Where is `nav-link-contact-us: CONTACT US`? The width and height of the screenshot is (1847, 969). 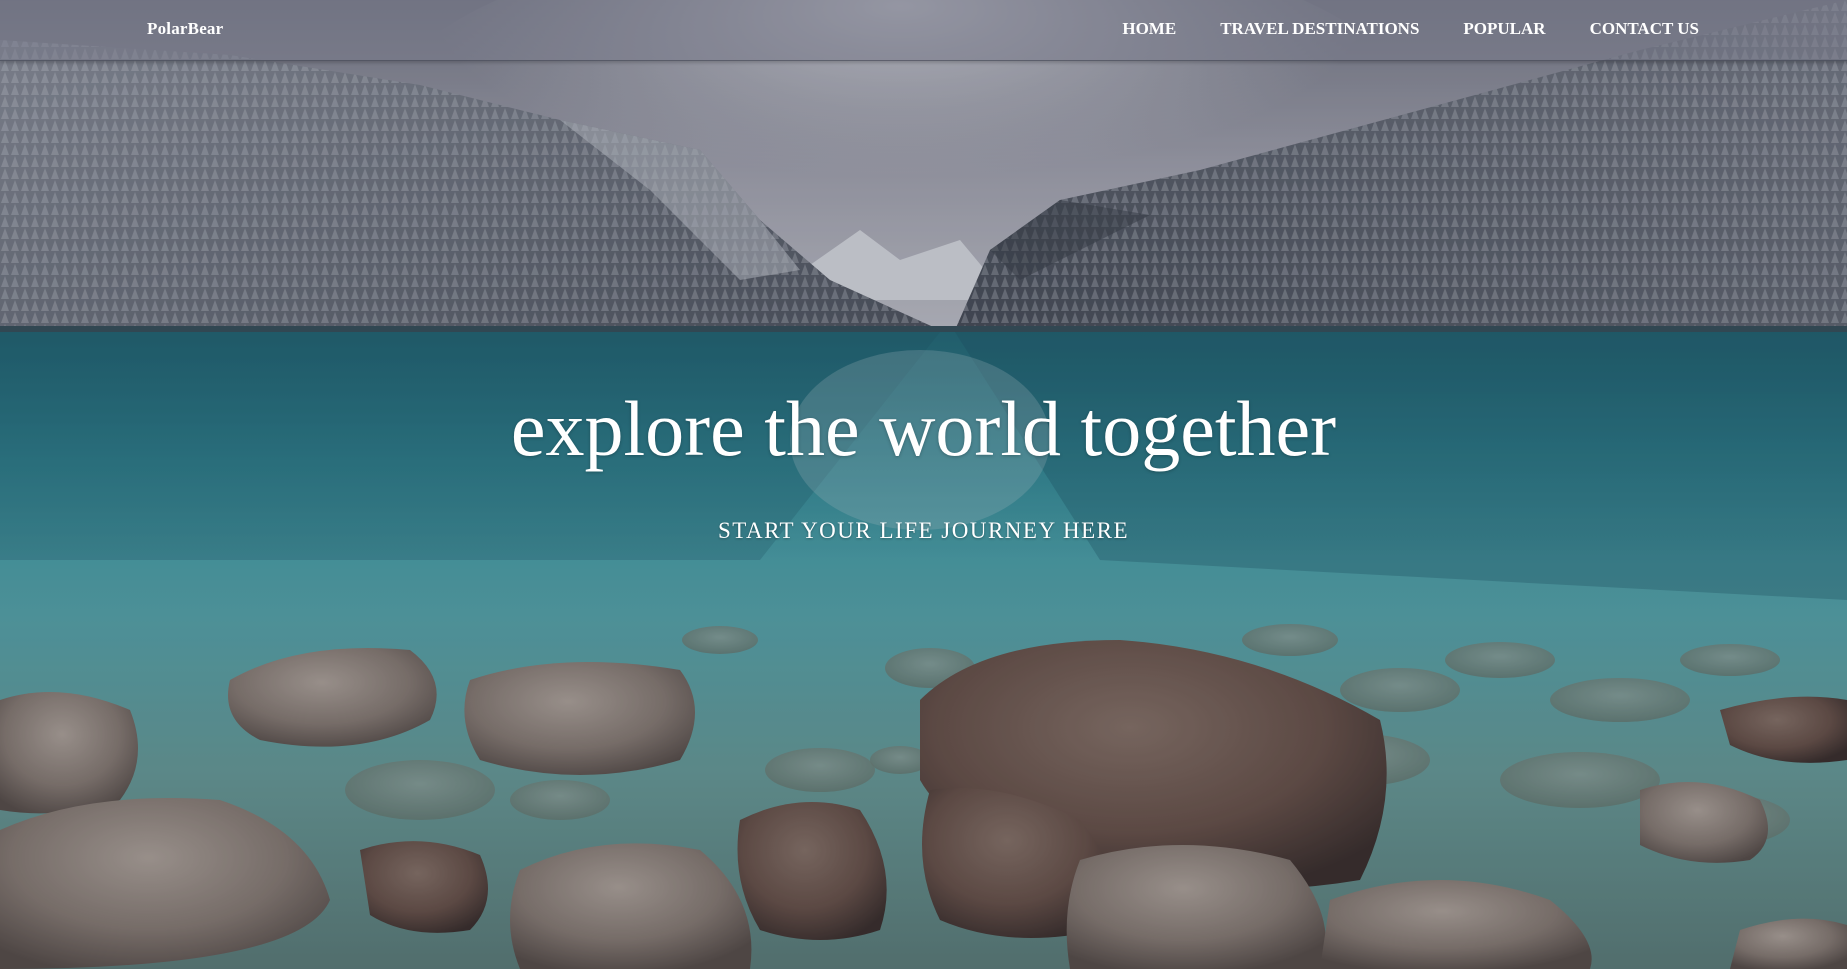 nav-link-contact-us: CONTACT US is located at coordinates (1644, 29).